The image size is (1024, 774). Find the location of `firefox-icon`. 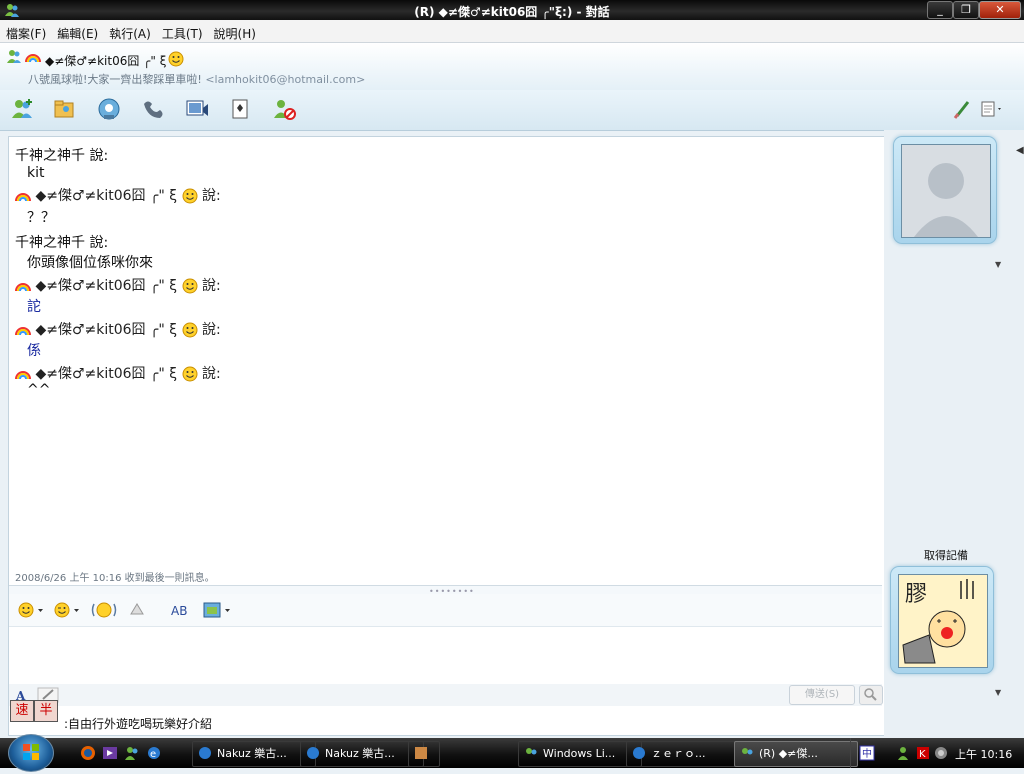

firefox-icon is located at coordinates (88, 753).